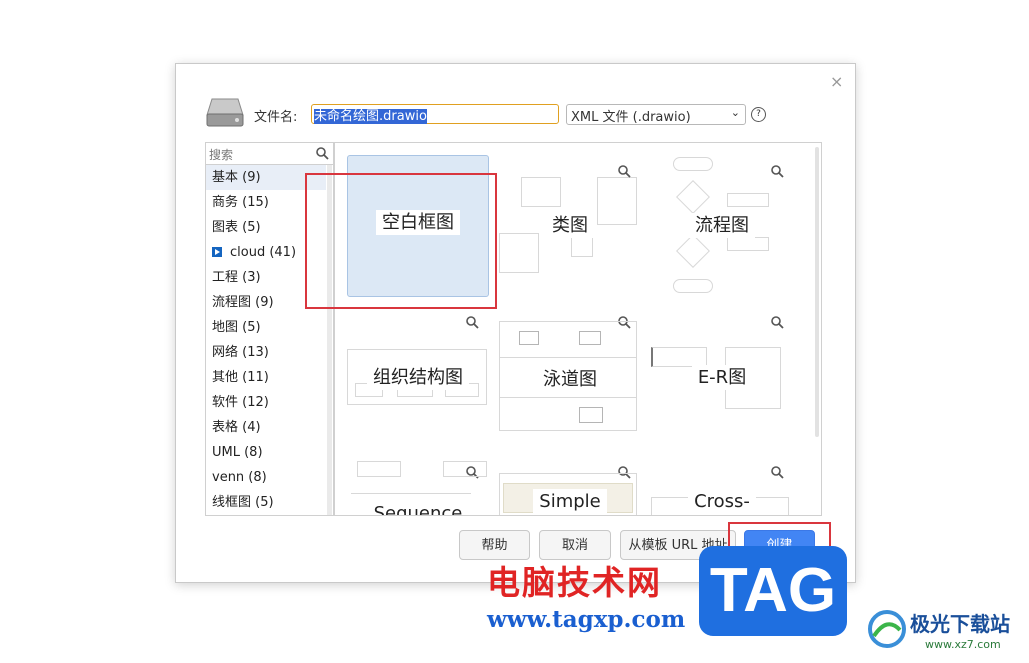 This screenshot has height=663, width=1029. I want to click on template-swimlane: 泳道图, so click(570, 392).